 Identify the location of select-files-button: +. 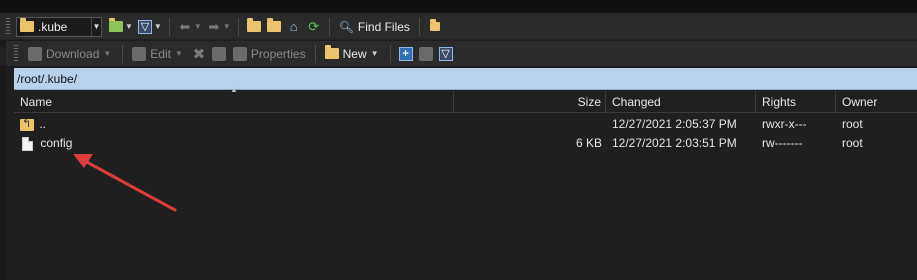
(406, 54).